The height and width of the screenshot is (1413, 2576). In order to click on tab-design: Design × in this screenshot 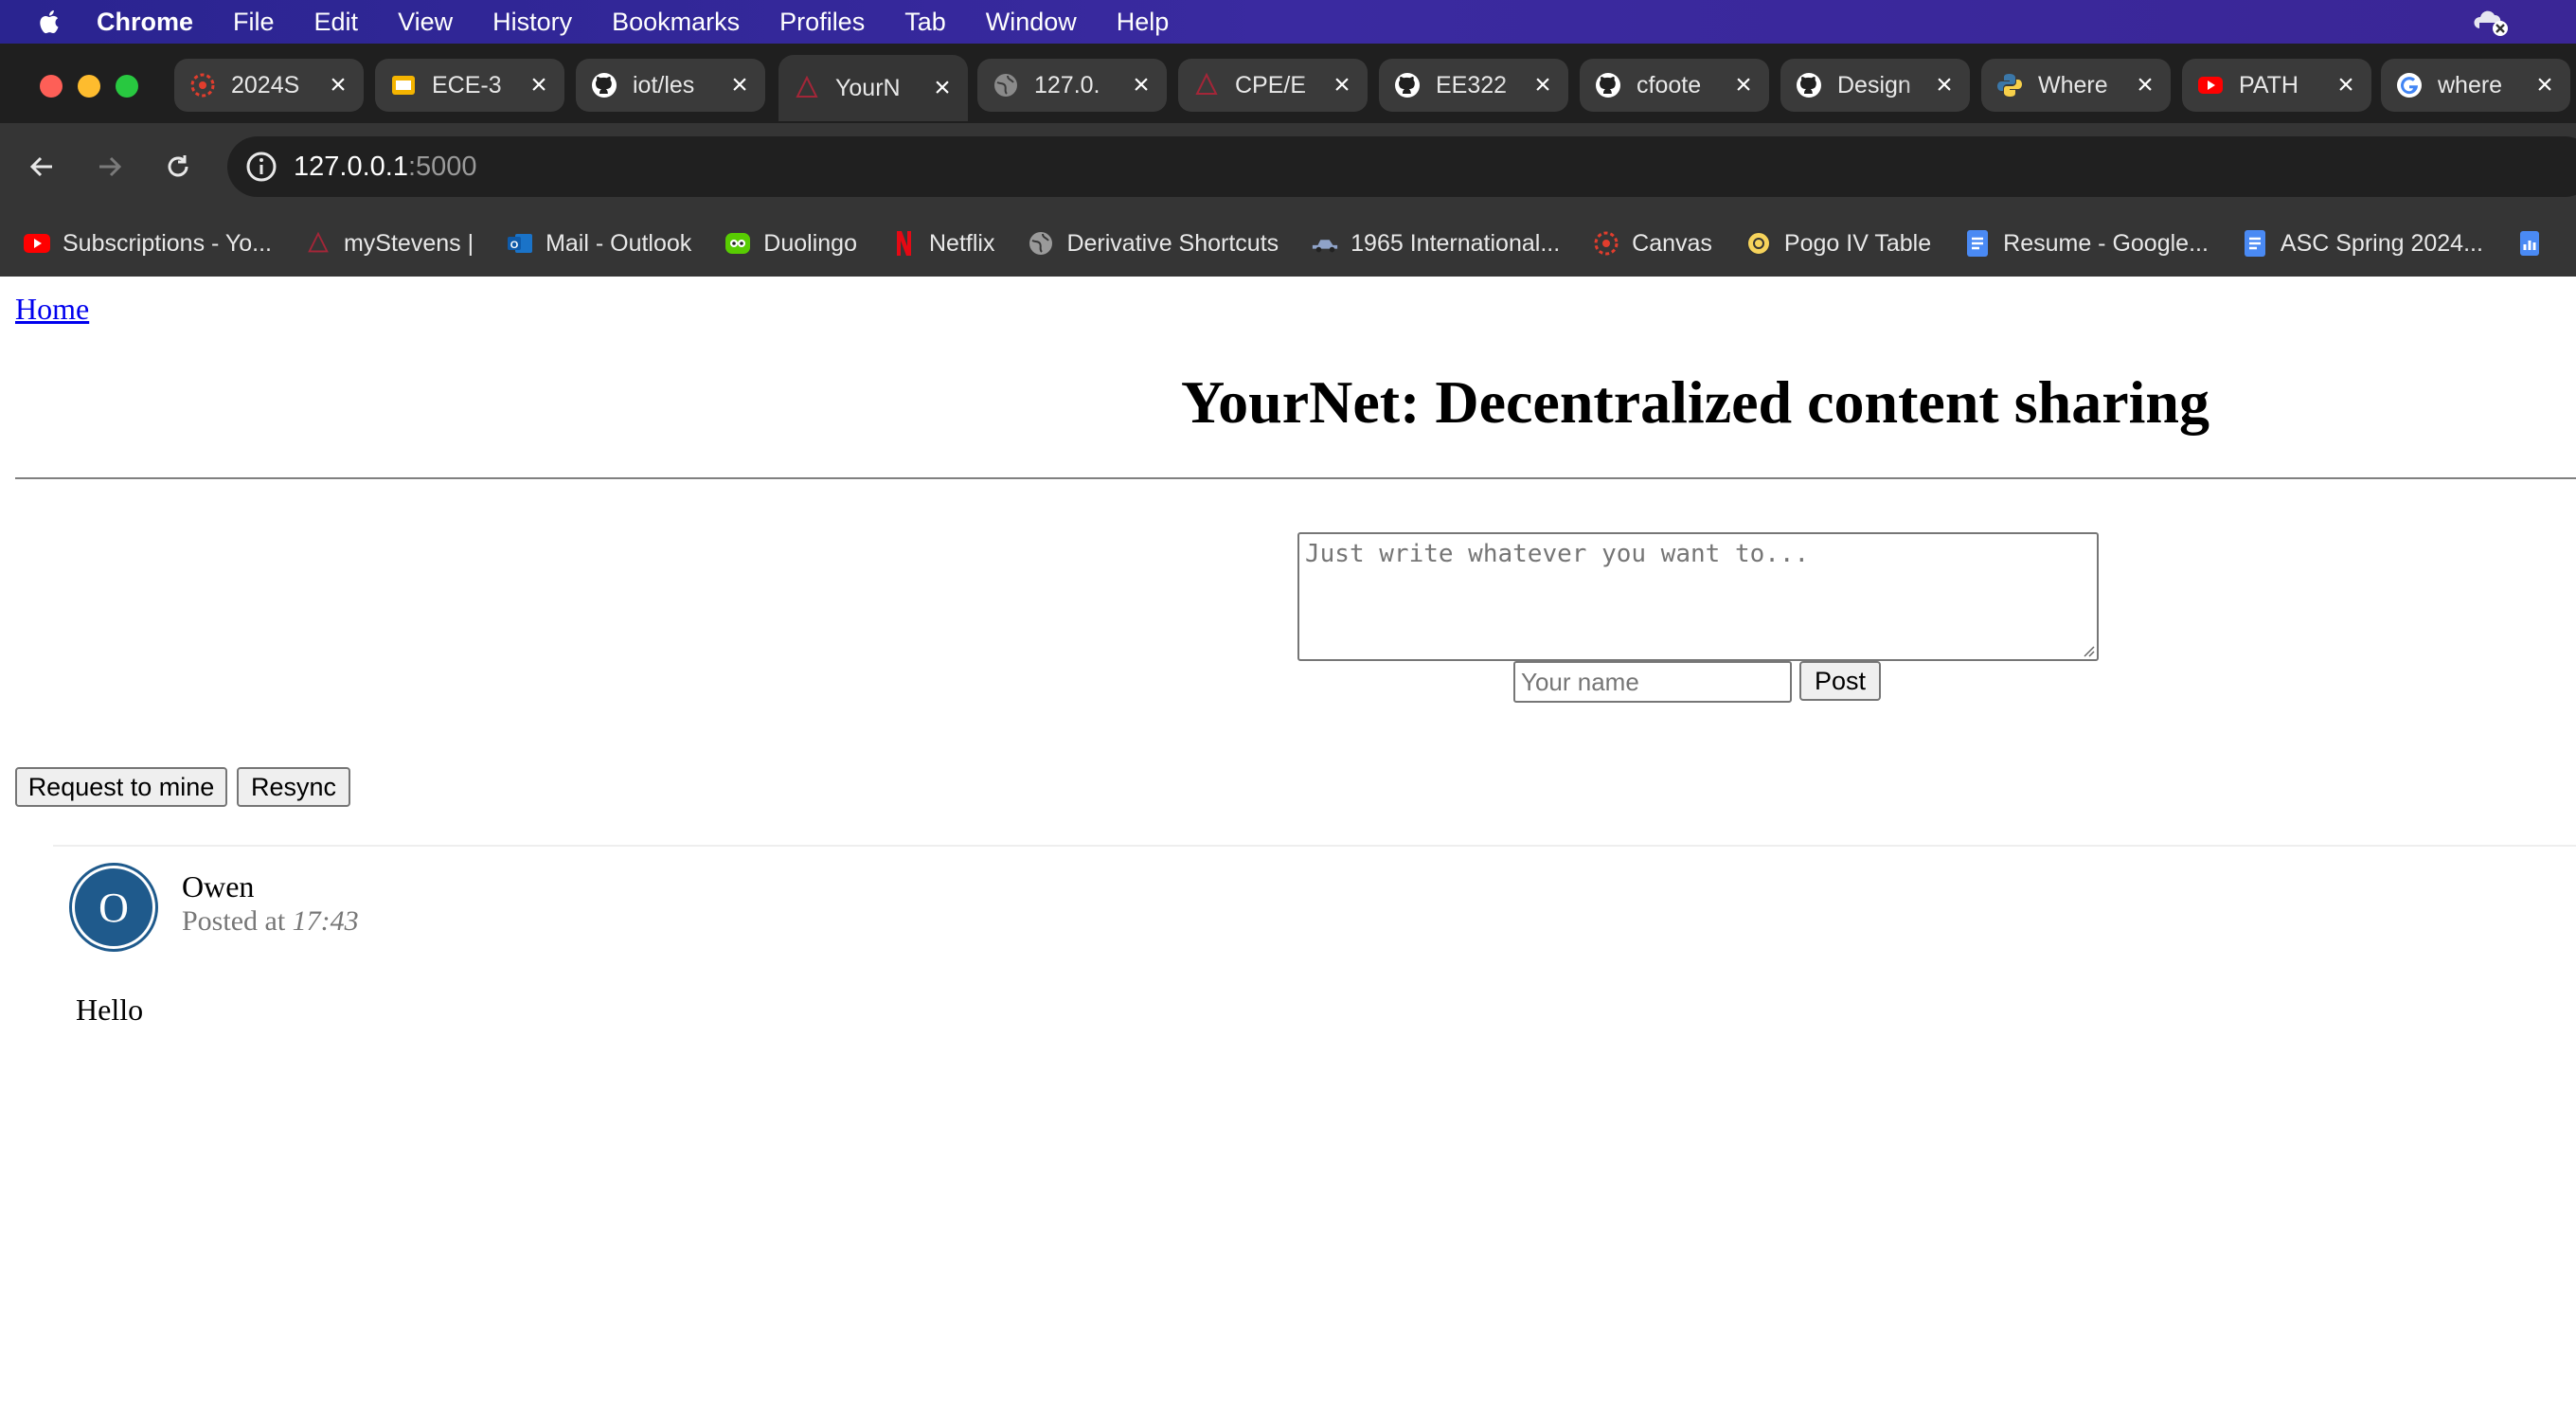, I will do `click(1875, 86)`.